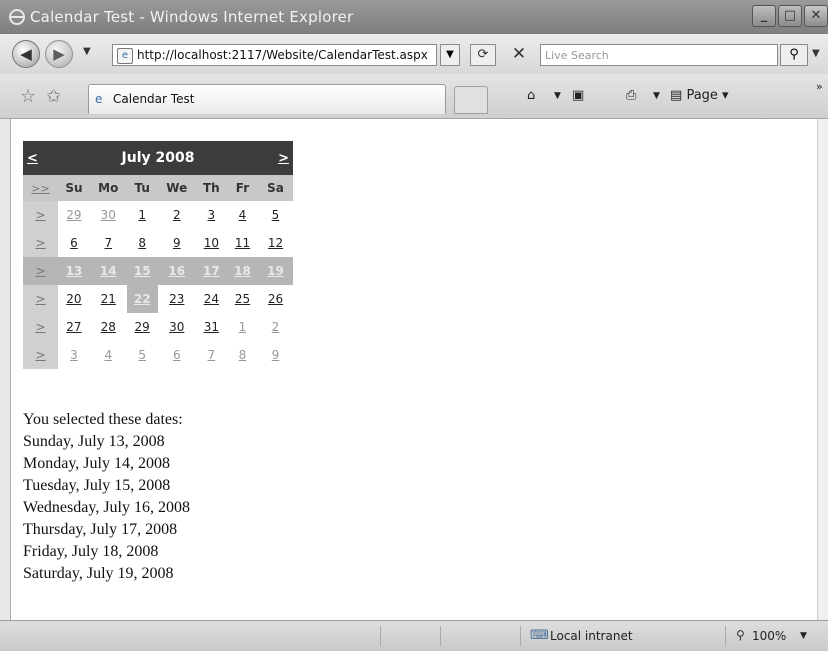 Image resolution: width=828 pixels, height=651 pixels. Describe the element at coordinates (40, 188) in the screenshot. I see `select-month-link: >>` at that location.